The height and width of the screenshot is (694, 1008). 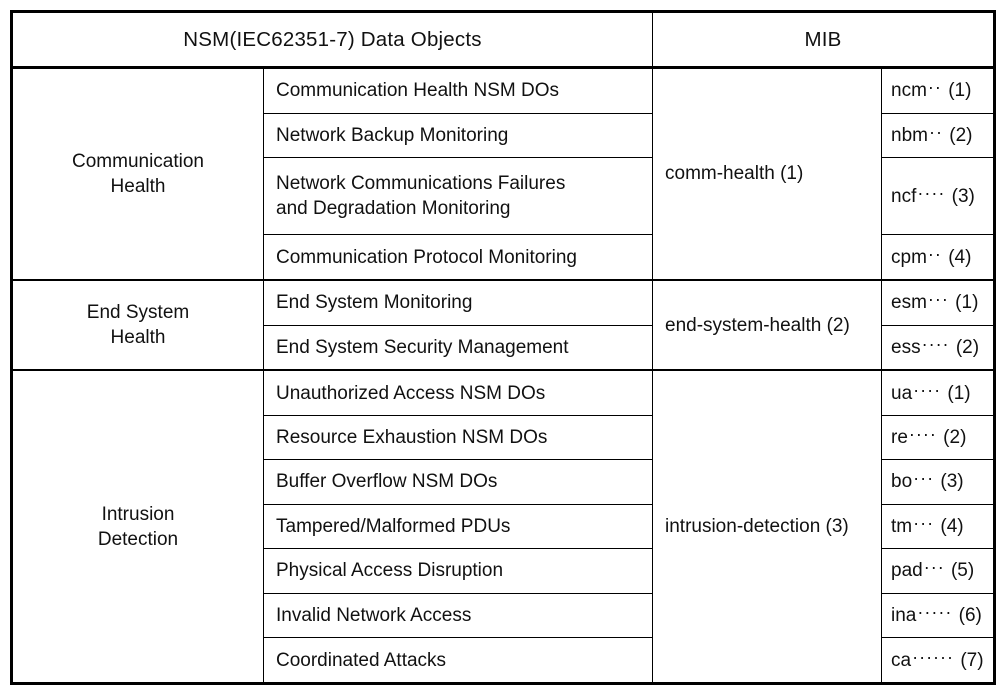 I want to click on data-object-label: Communication Protocol Monitoring, so click(x=458, y=257).